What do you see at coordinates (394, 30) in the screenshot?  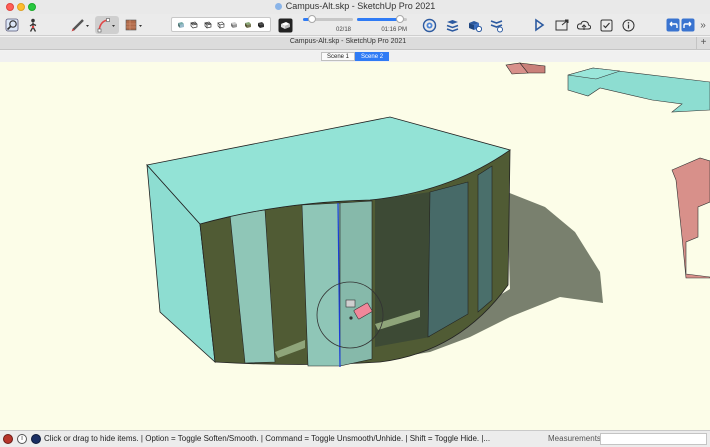 I see `shadow-time-value: 01:16 PM` at bounding box center [394, 30].